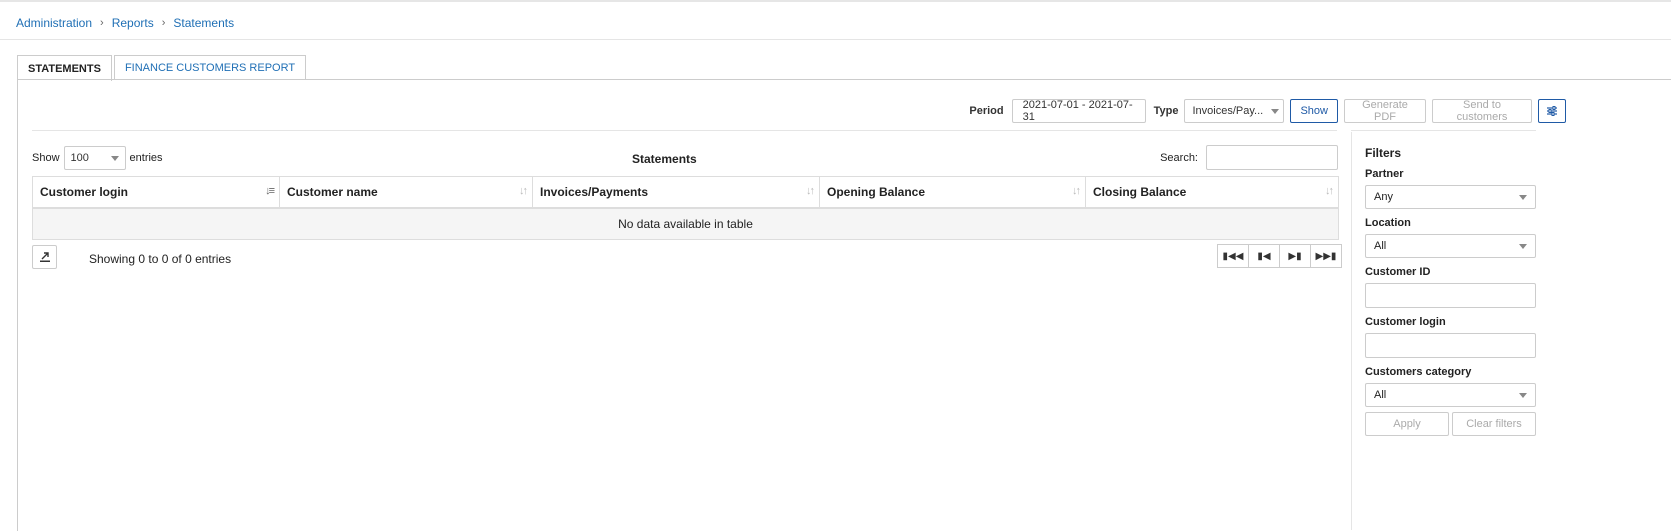 The height and width of the screenshot is (531, 1671). I want to click on export-icon, so click(44, 257).